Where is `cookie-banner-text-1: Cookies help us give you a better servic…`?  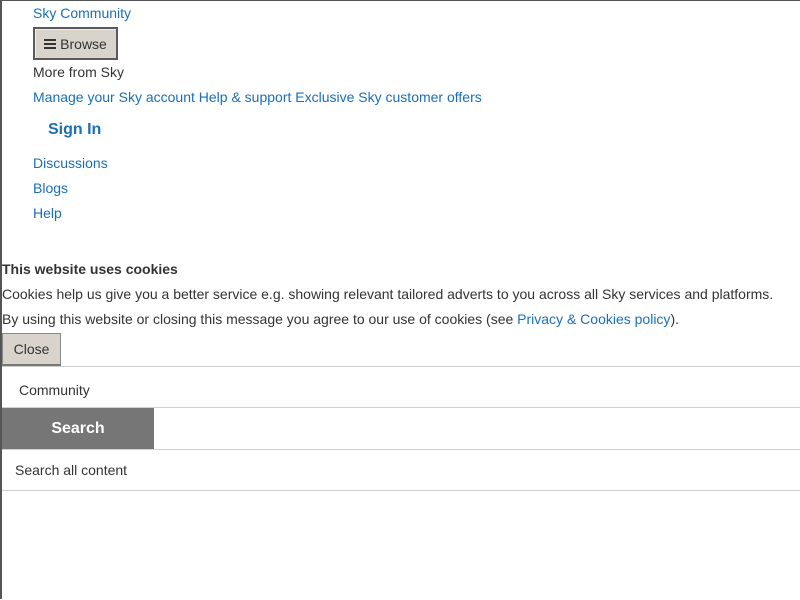 cookie-banner-text-1: Cookies help us give you a better servic… is located at coordinates (388, 294).